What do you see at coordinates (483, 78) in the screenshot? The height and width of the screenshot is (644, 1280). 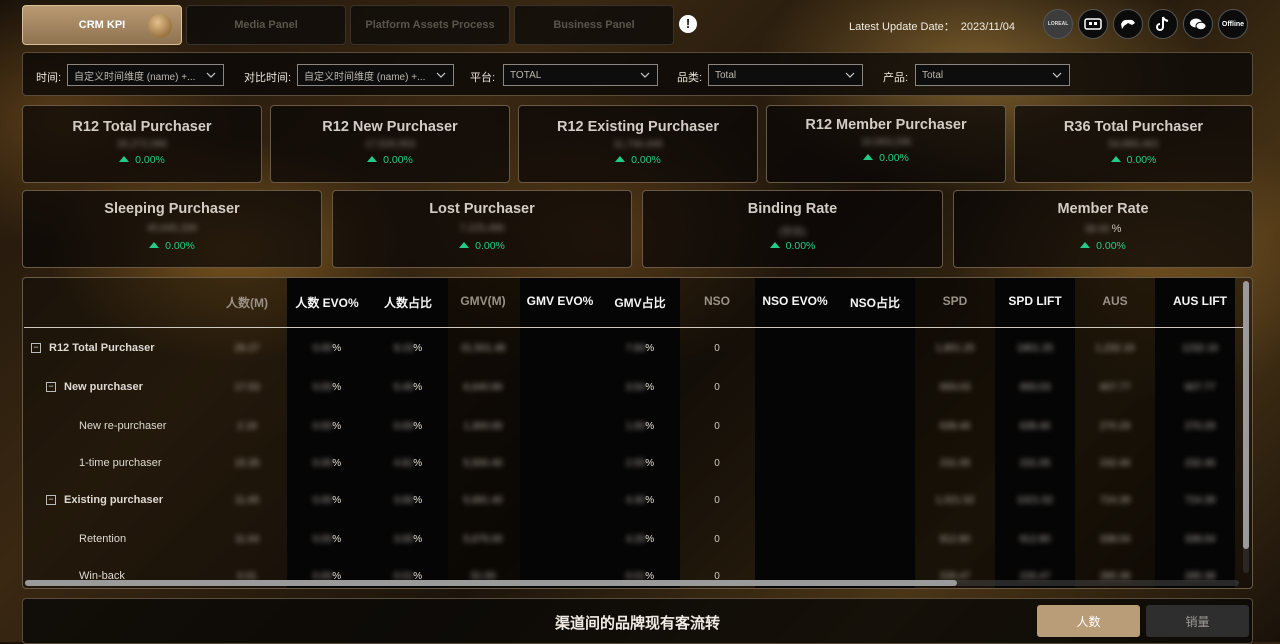 I see `filter-label-platform: 平台:` at bounding box center [483, 78].